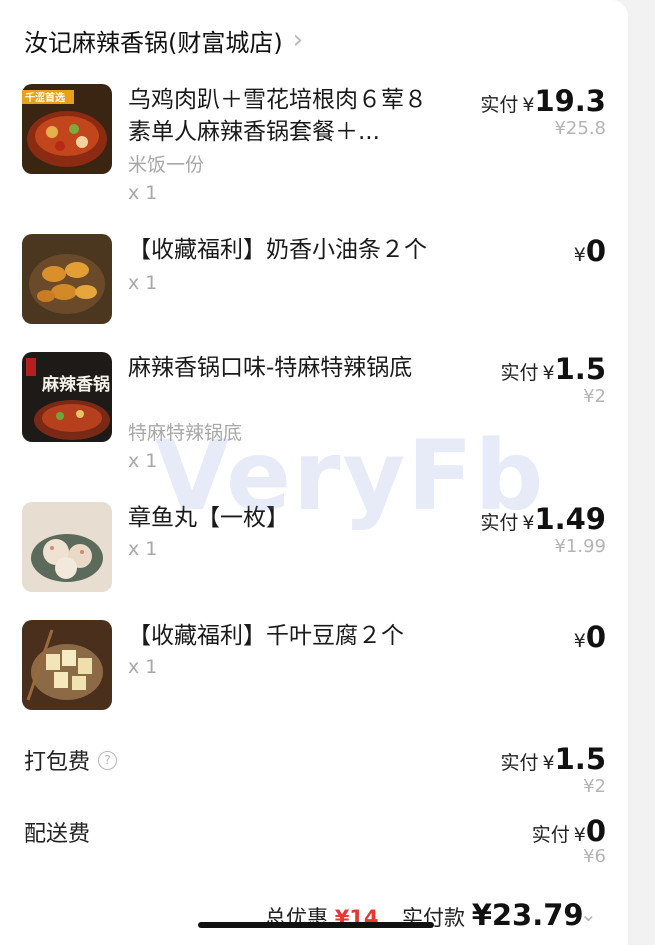 The image size is (655, 945). What do you see at coordinates (166, 165) in the screenshot?
I see `item-sub: 米饭一份` at bounding box center [166, 165].